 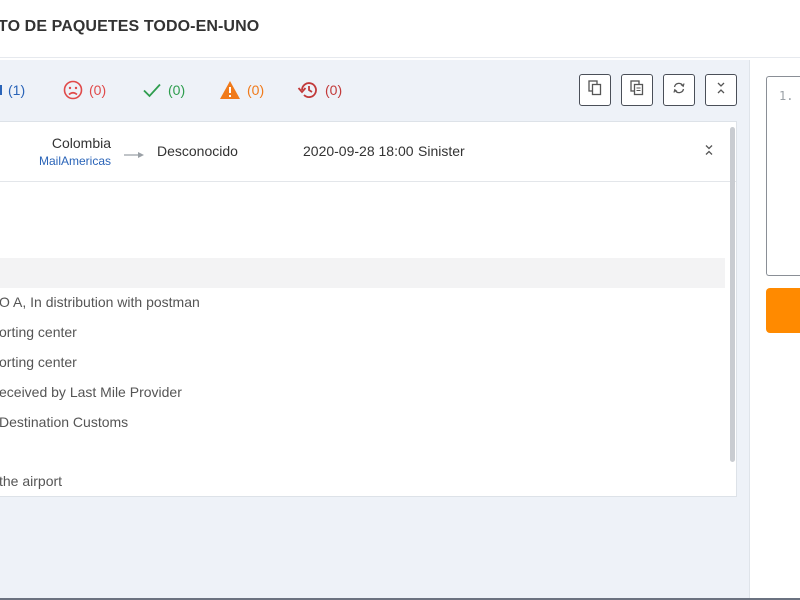 What do you see at coordinates (319, 90) in the screenshot?
I see `status-expired: (0)` at bounding box center [319, 90].